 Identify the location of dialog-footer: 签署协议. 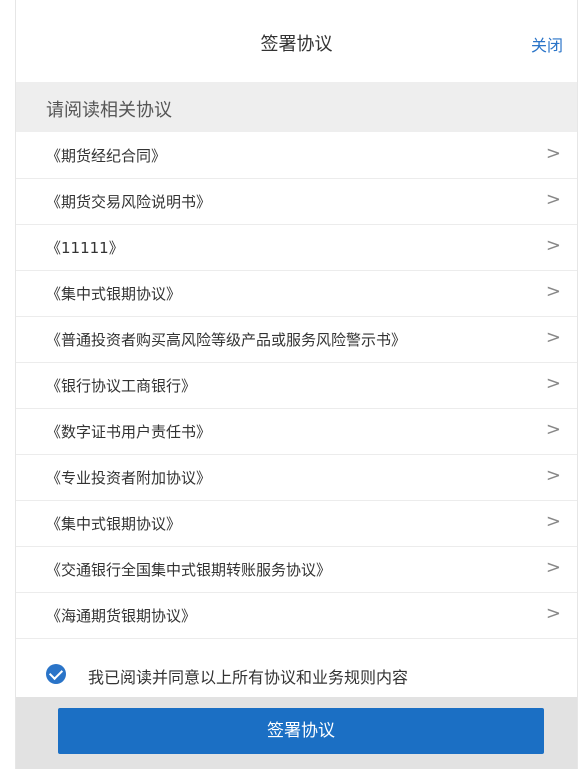
(296, 733).